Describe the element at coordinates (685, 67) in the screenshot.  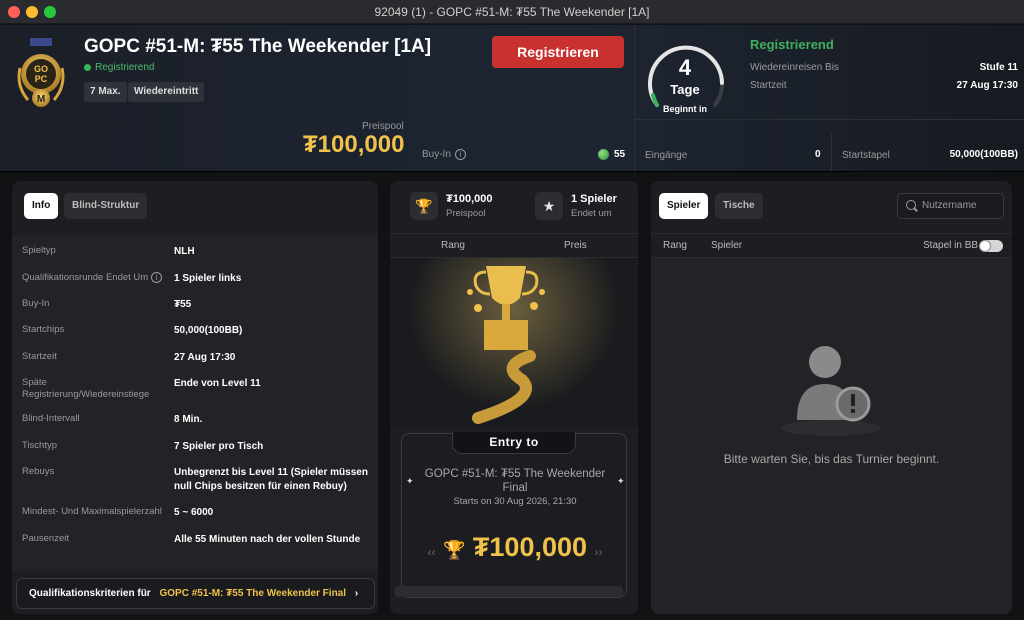
I see `countdown-number: 4` at that location.